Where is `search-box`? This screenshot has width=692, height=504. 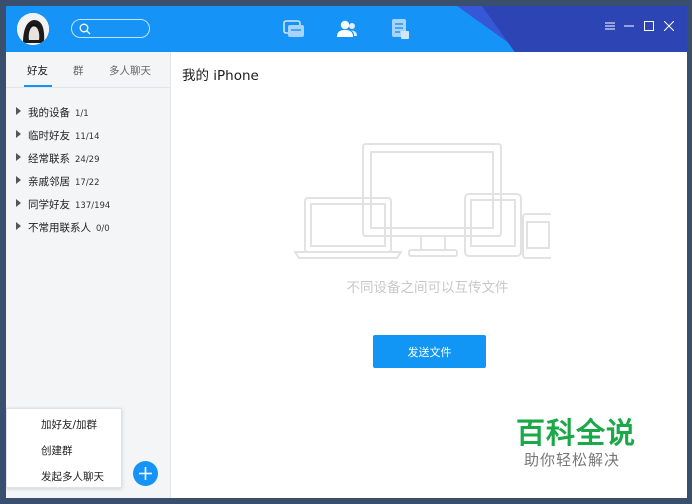 search-box is located at coordinates (110, 28).